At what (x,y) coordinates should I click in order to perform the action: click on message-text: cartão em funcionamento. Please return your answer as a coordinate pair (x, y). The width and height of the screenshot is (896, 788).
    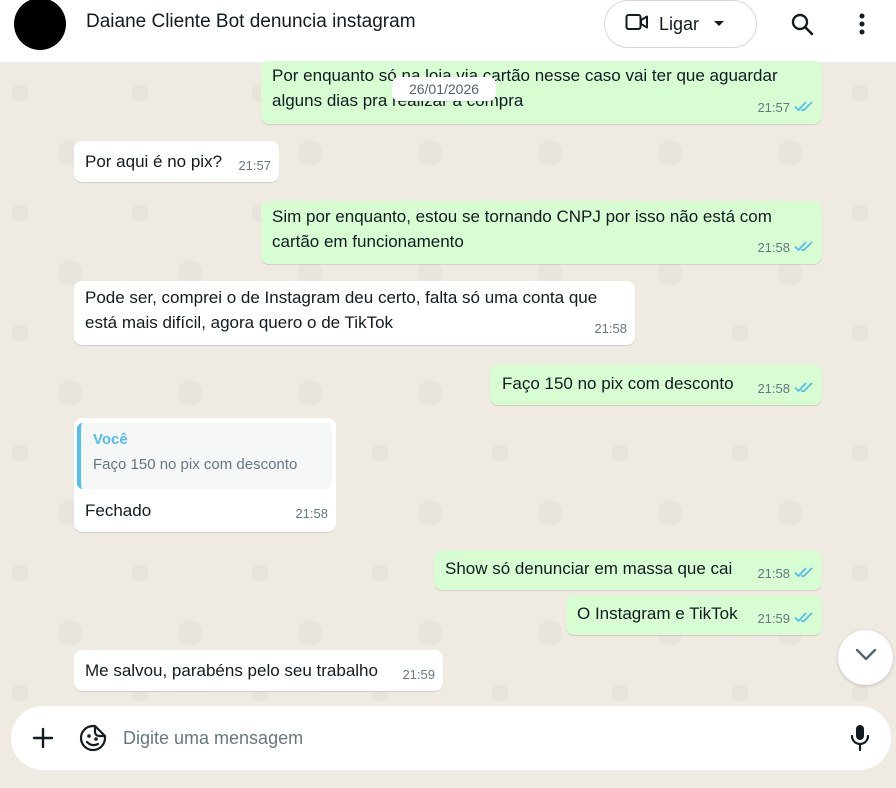
    Looking at the image, I should click on (368, 241).